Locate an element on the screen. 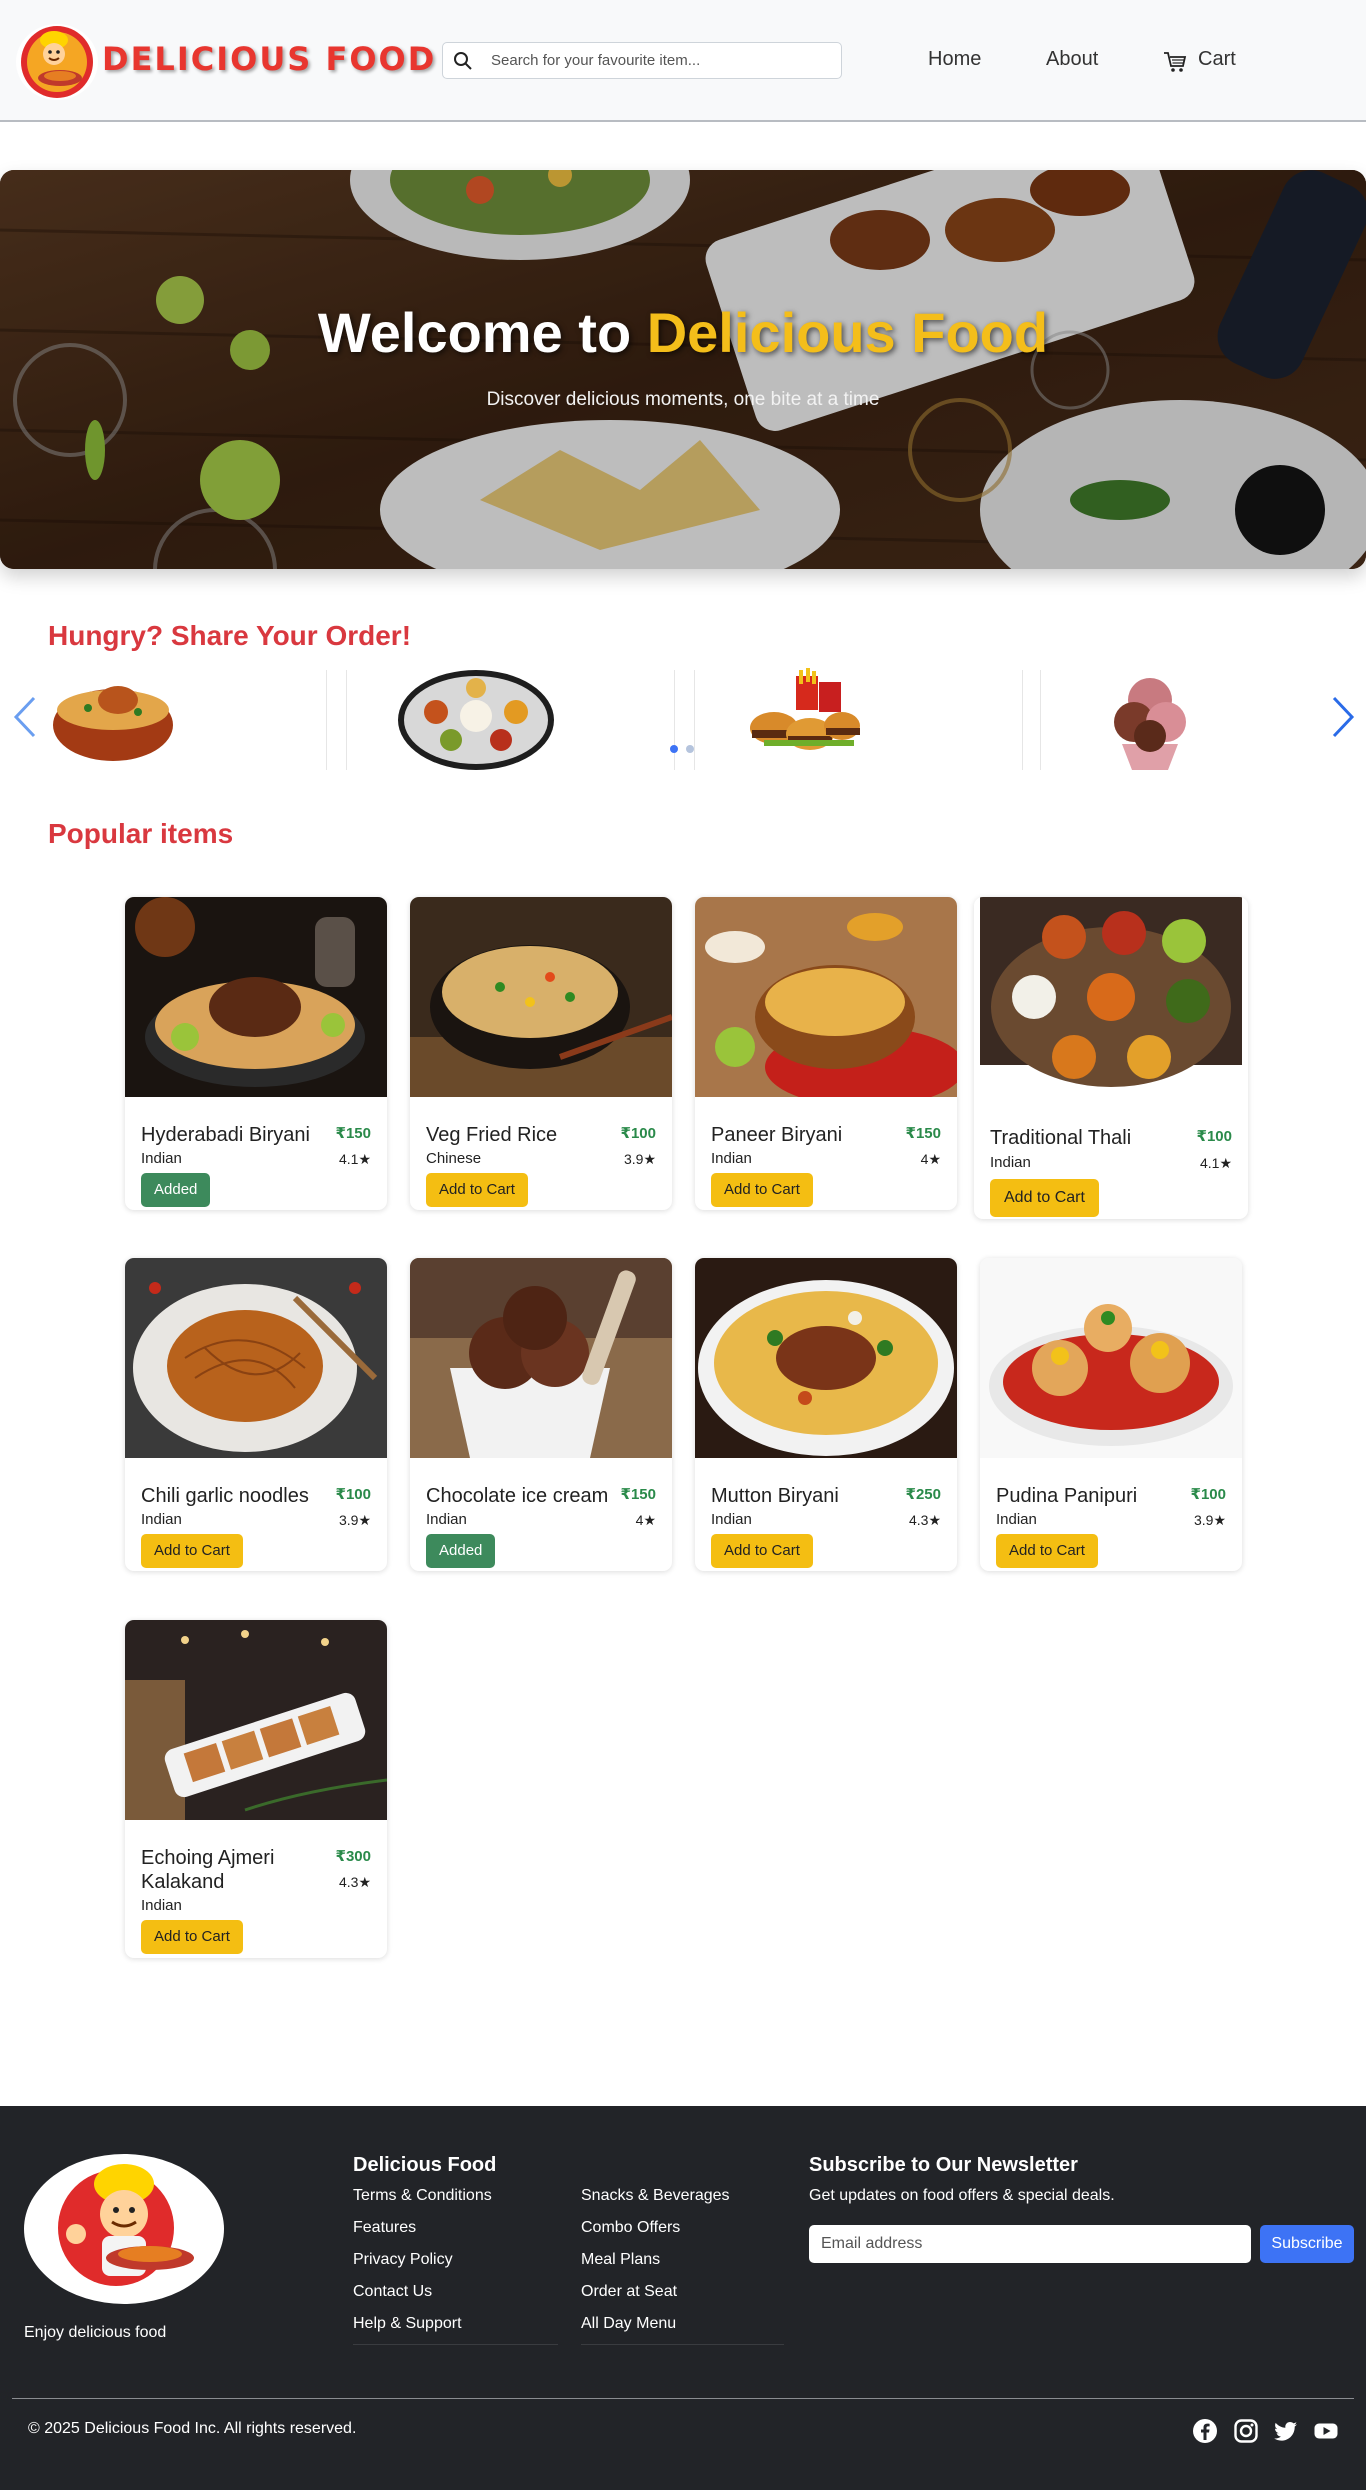 Image resolution: width=1366 pixels, height=2490 pixels. food-price: ₹300 is located at coordinates (353, 1856).